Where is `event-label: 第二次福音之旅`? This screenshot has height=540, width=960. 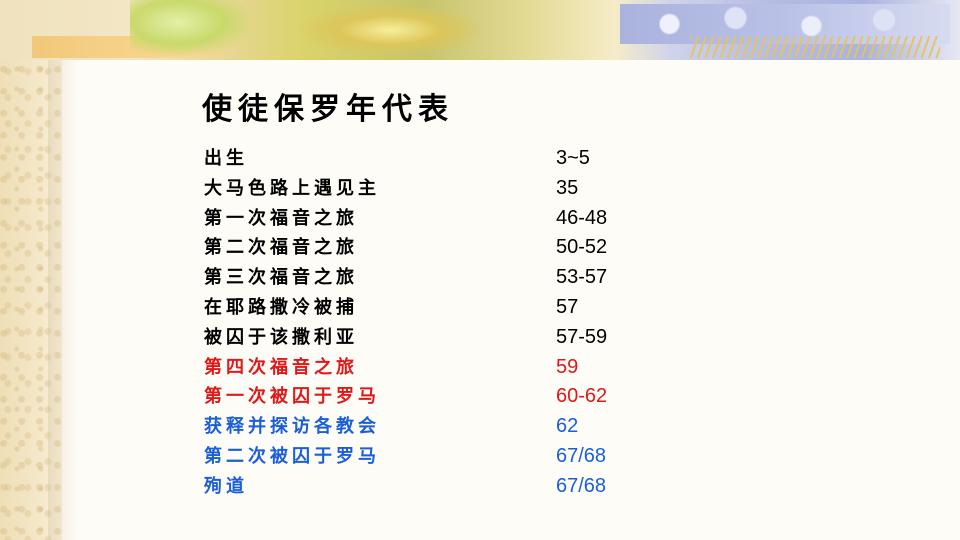 event-label: 第二次福音之旅 is located at coordinates (281, 248).